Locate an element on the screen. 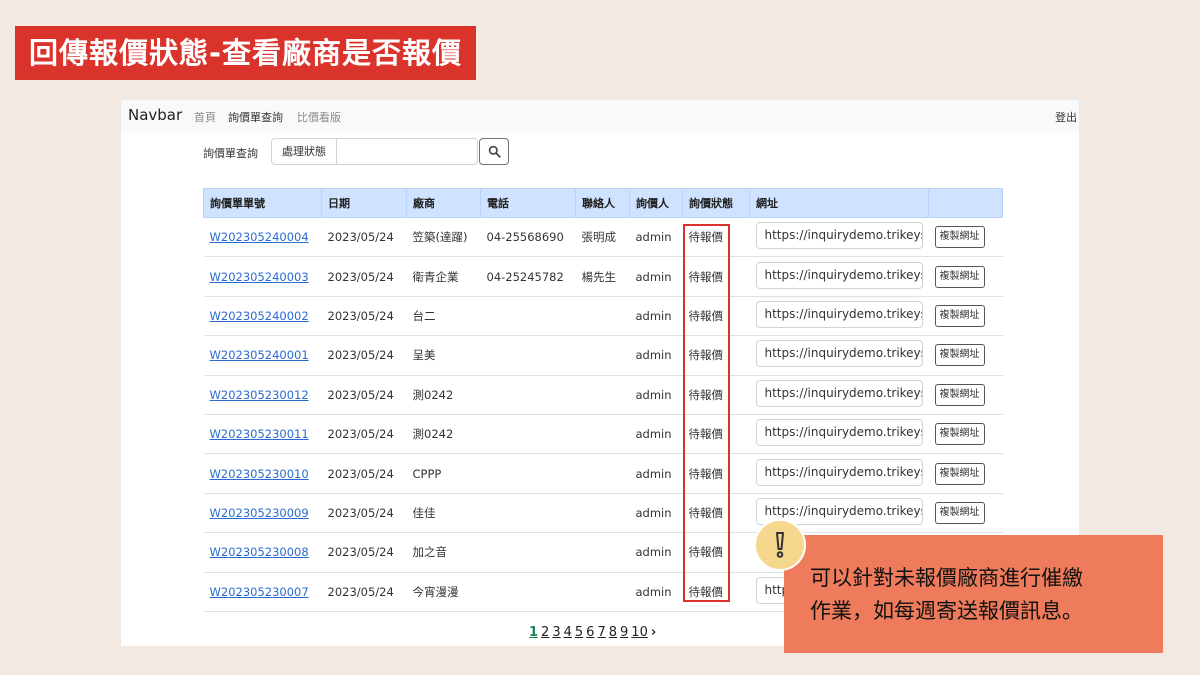  page-link: 4 is located at coordinates (568, 632).